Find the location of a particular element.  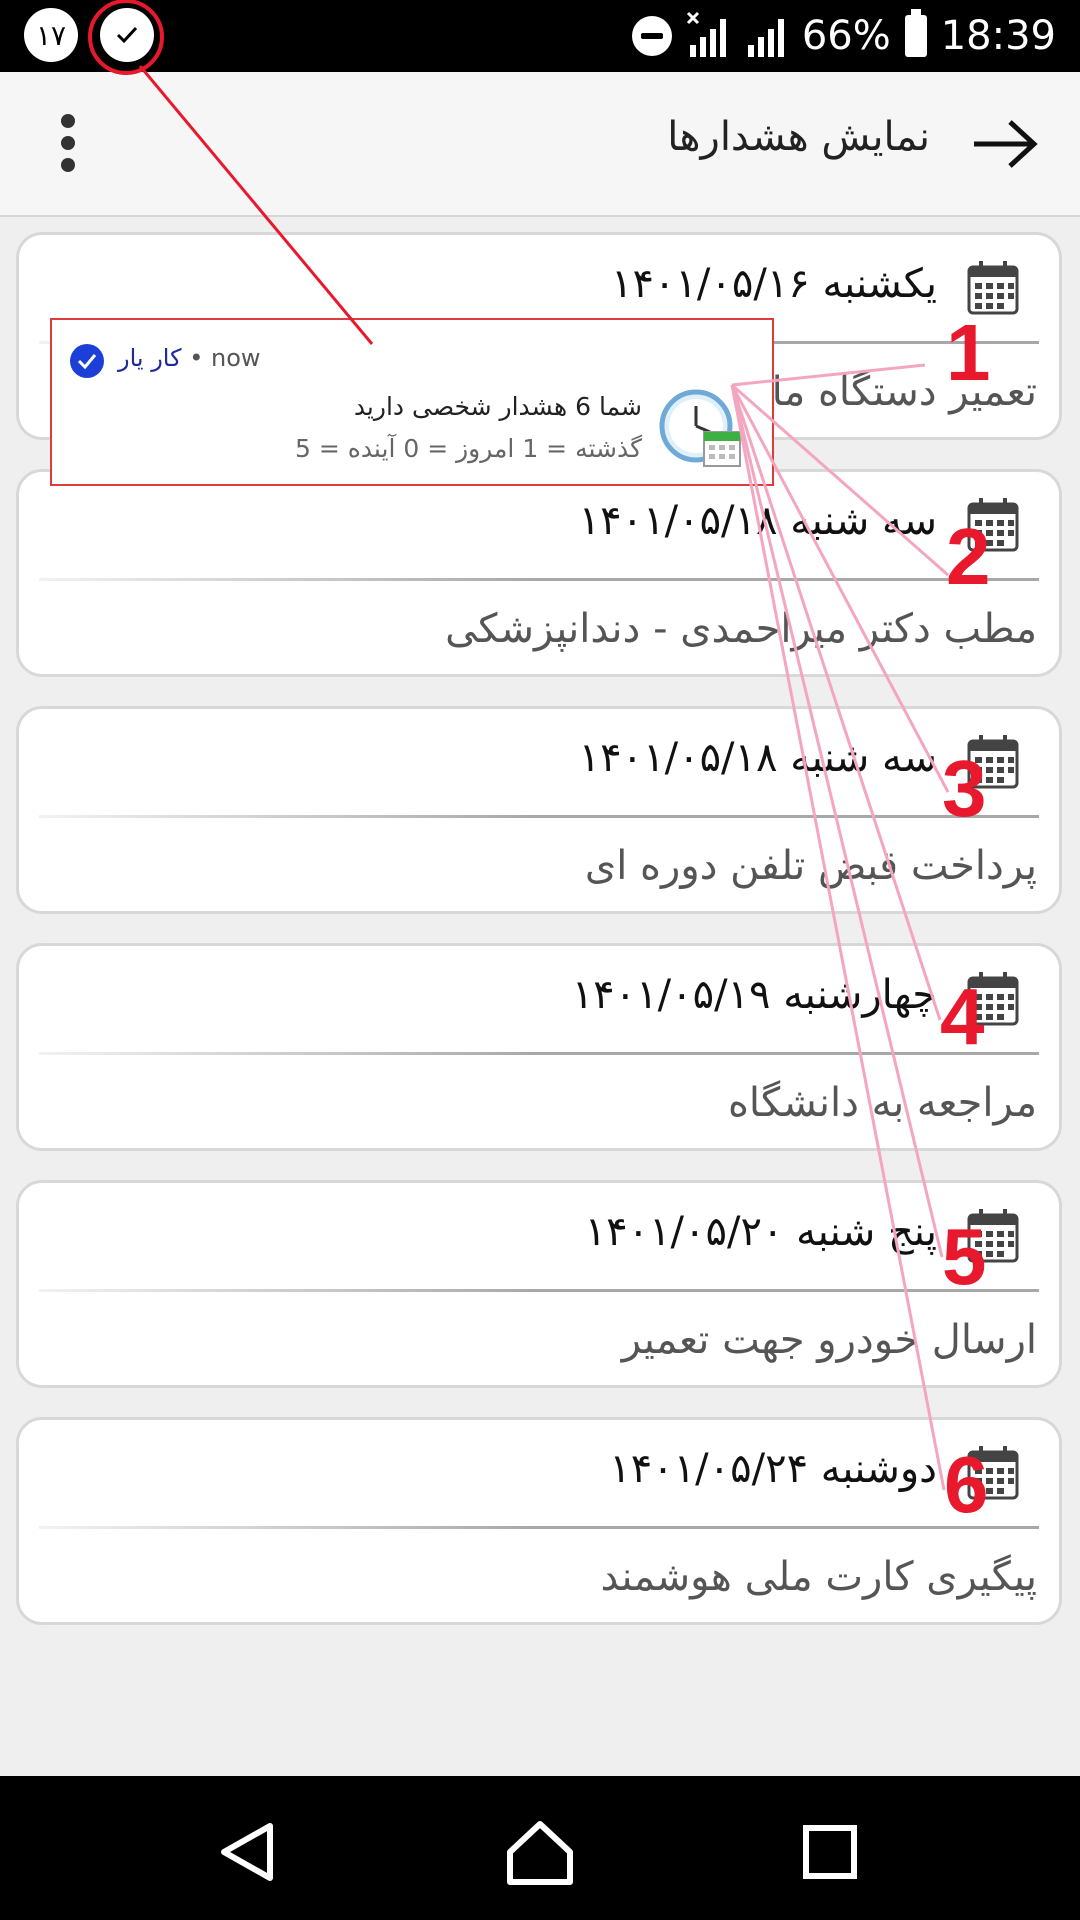

signal-off-icon is located at coordinates (706, 34).